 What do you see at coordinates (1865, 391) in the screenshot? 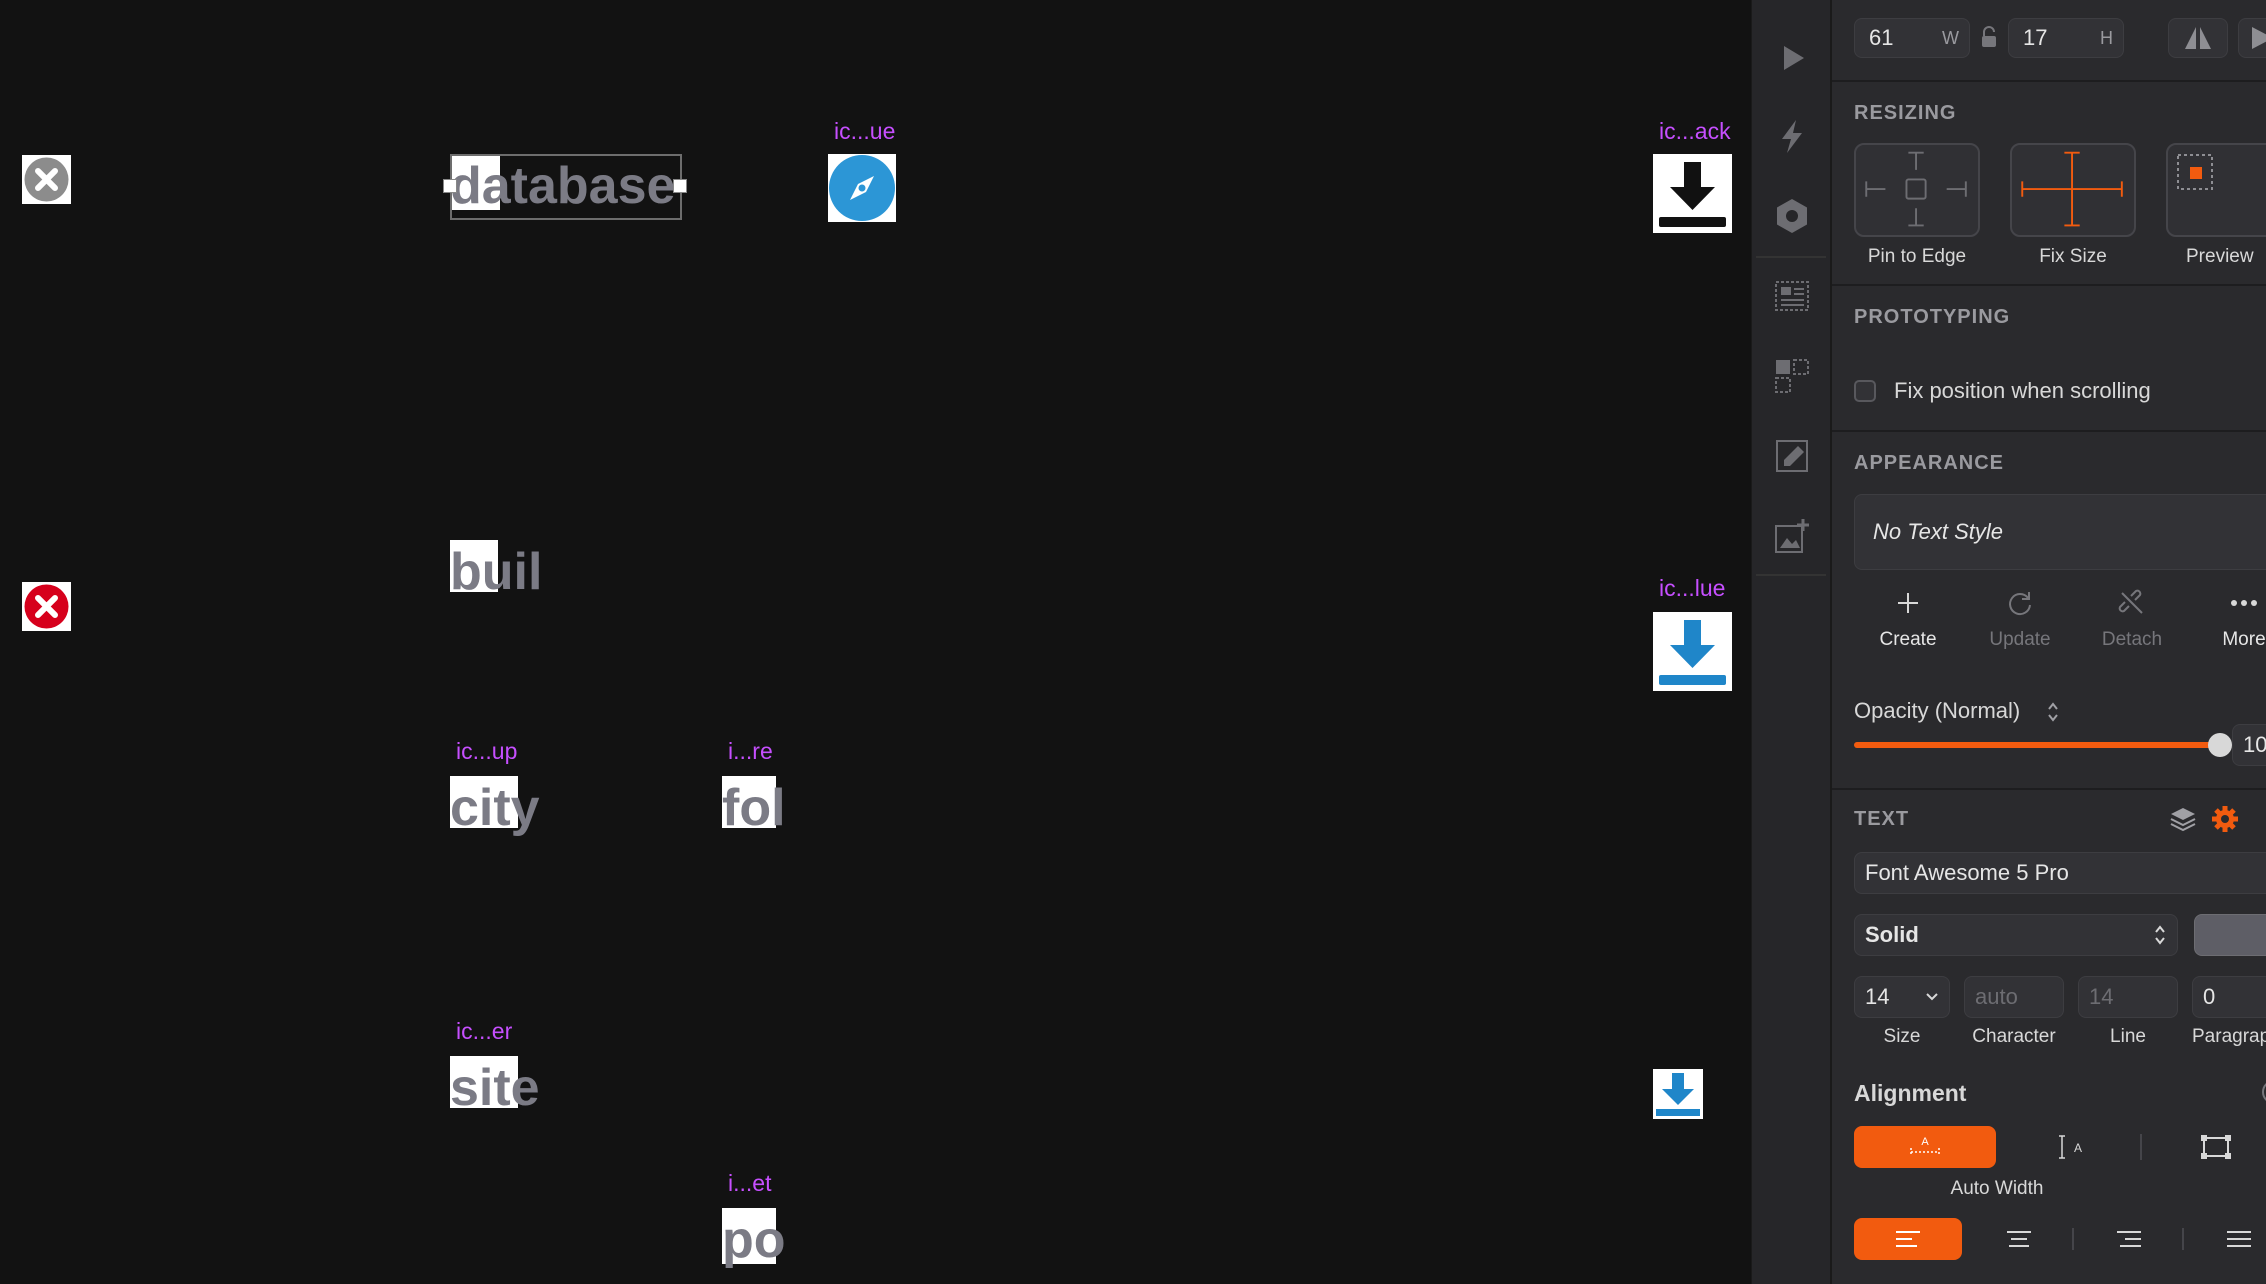
I see `fix-position-checkbox` at bounding box center [1865, 391].